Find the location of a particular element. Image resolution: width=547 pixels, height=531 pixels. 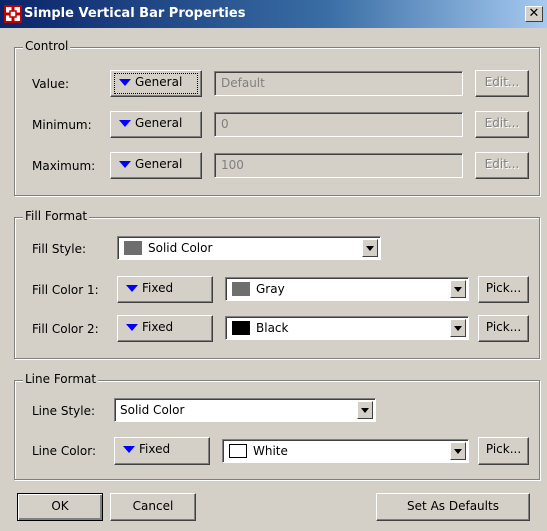

fill-style-select: Solid Color is located at coordinates (249, 248).